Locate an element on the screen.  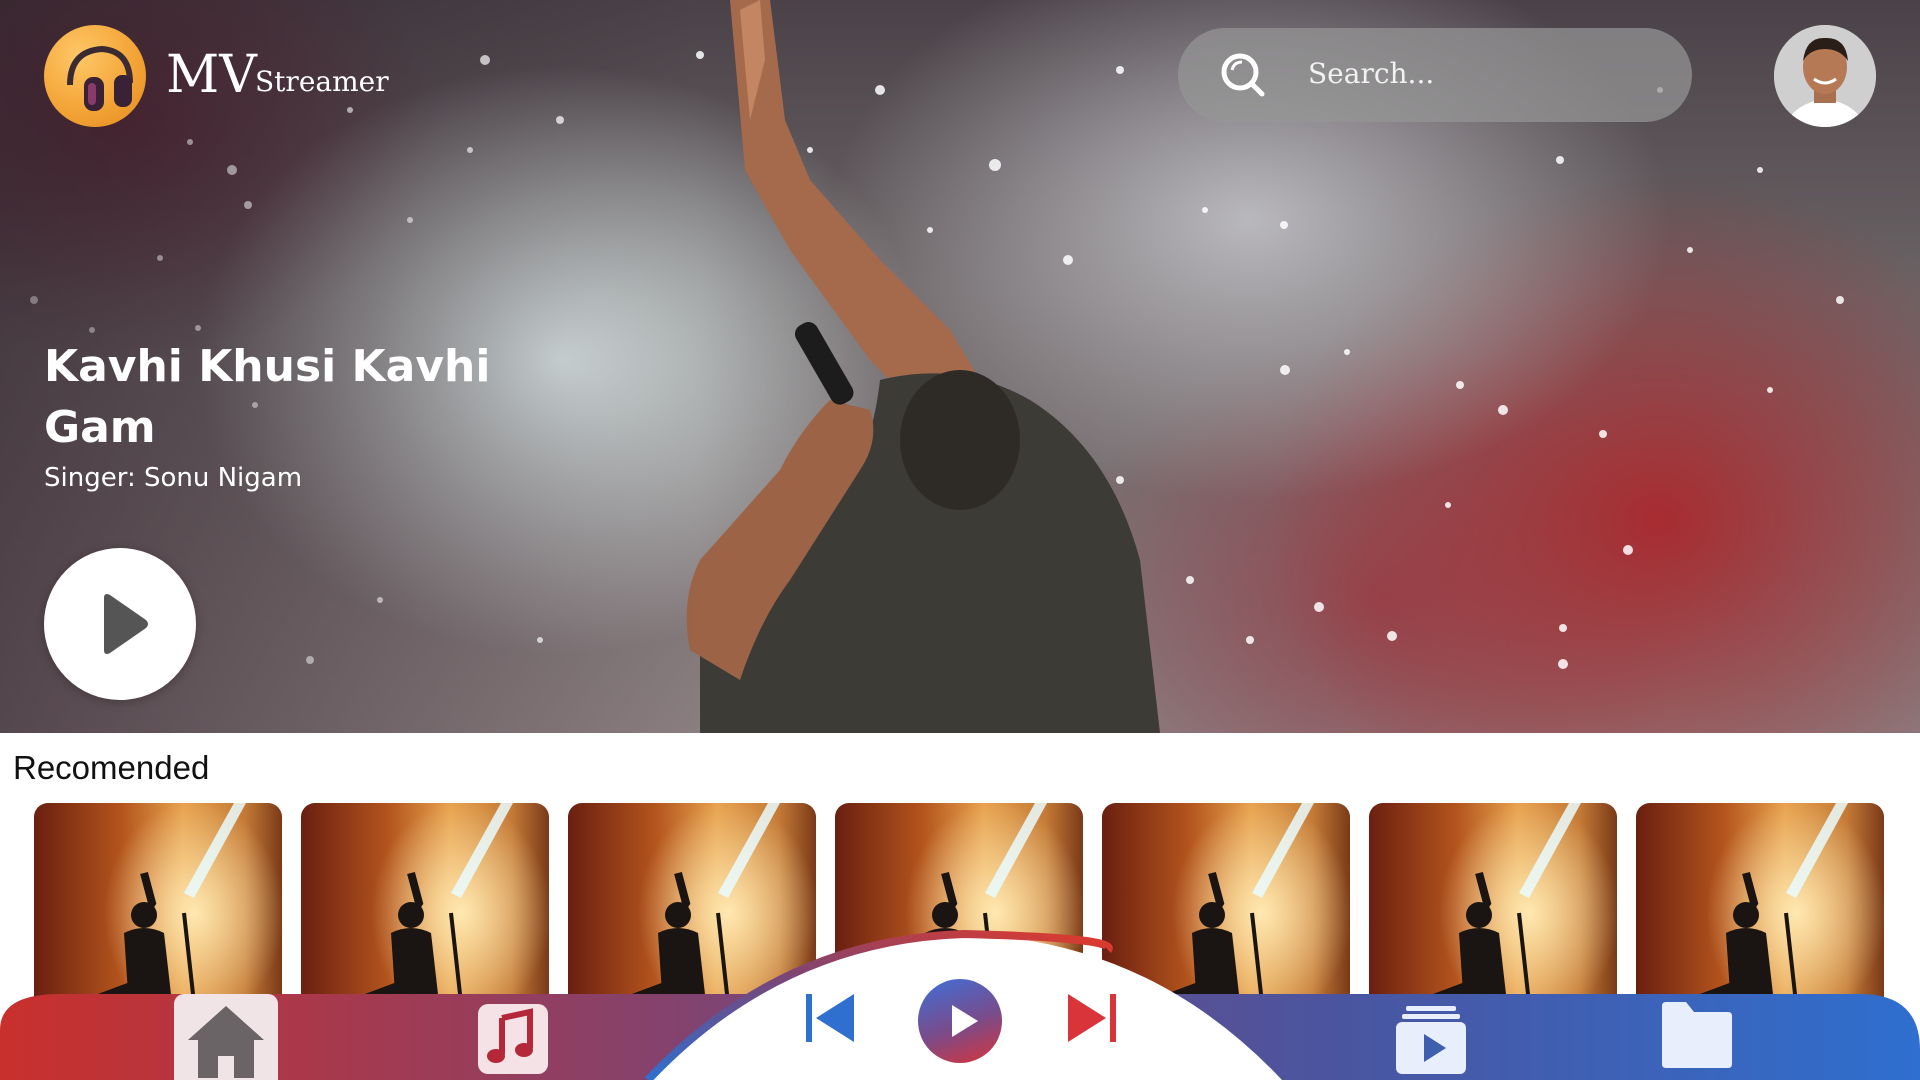
recommended-heading: Recomended is located at coordinates (111, 767).